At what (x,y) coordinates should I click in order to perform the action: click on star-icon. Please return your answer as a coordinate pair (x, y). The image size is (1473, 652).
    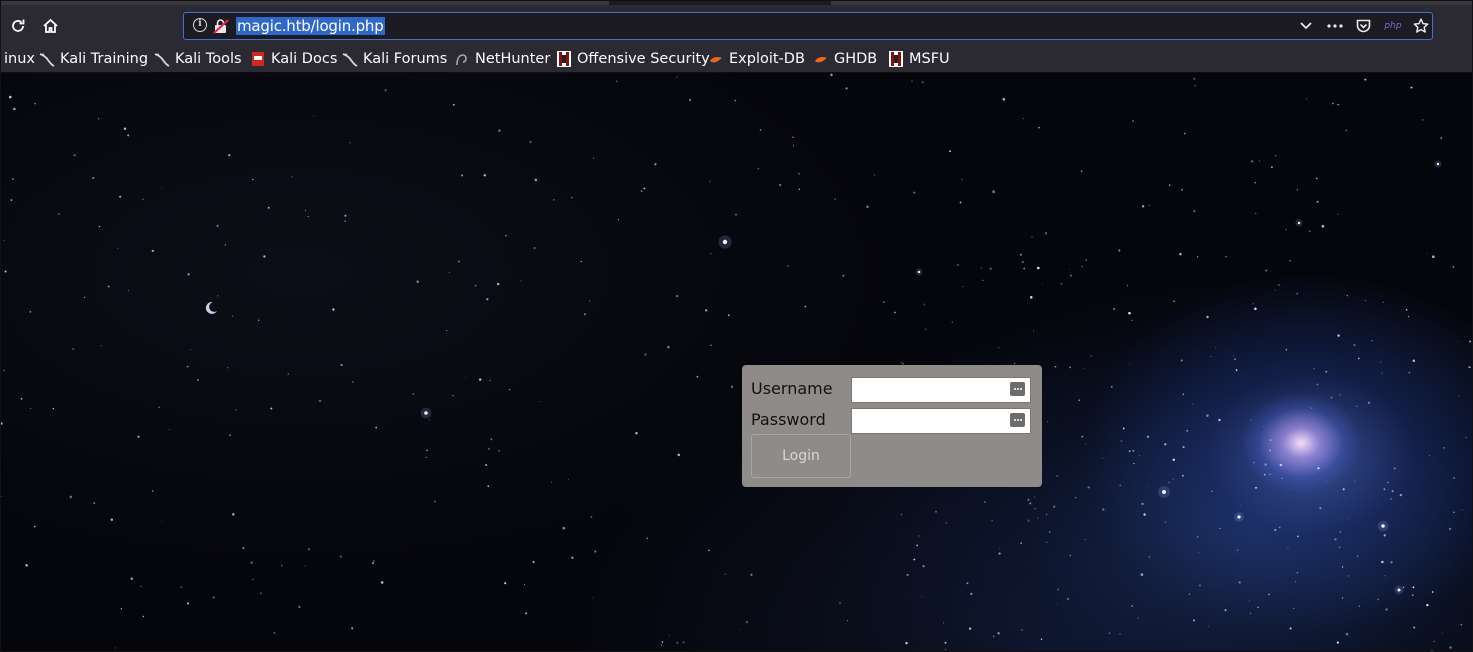
    Looking at the image, I should click on (1421, 26).